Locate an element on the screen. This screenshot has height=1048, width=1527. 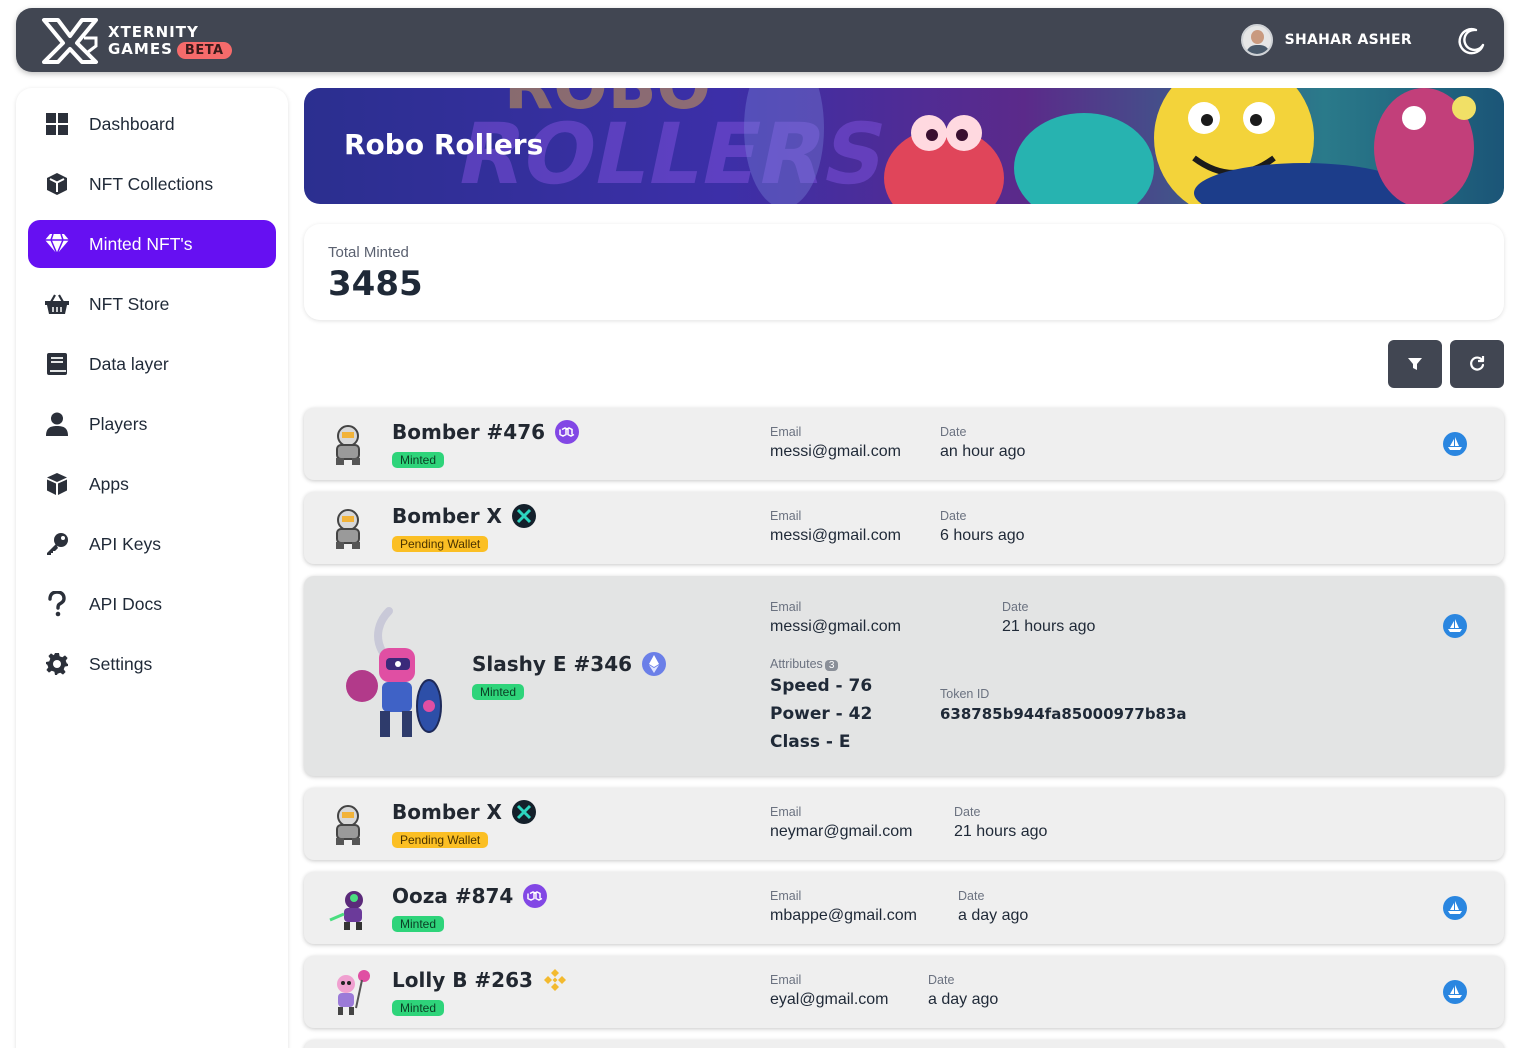
basket-icon is located at coordinates (57, 304).